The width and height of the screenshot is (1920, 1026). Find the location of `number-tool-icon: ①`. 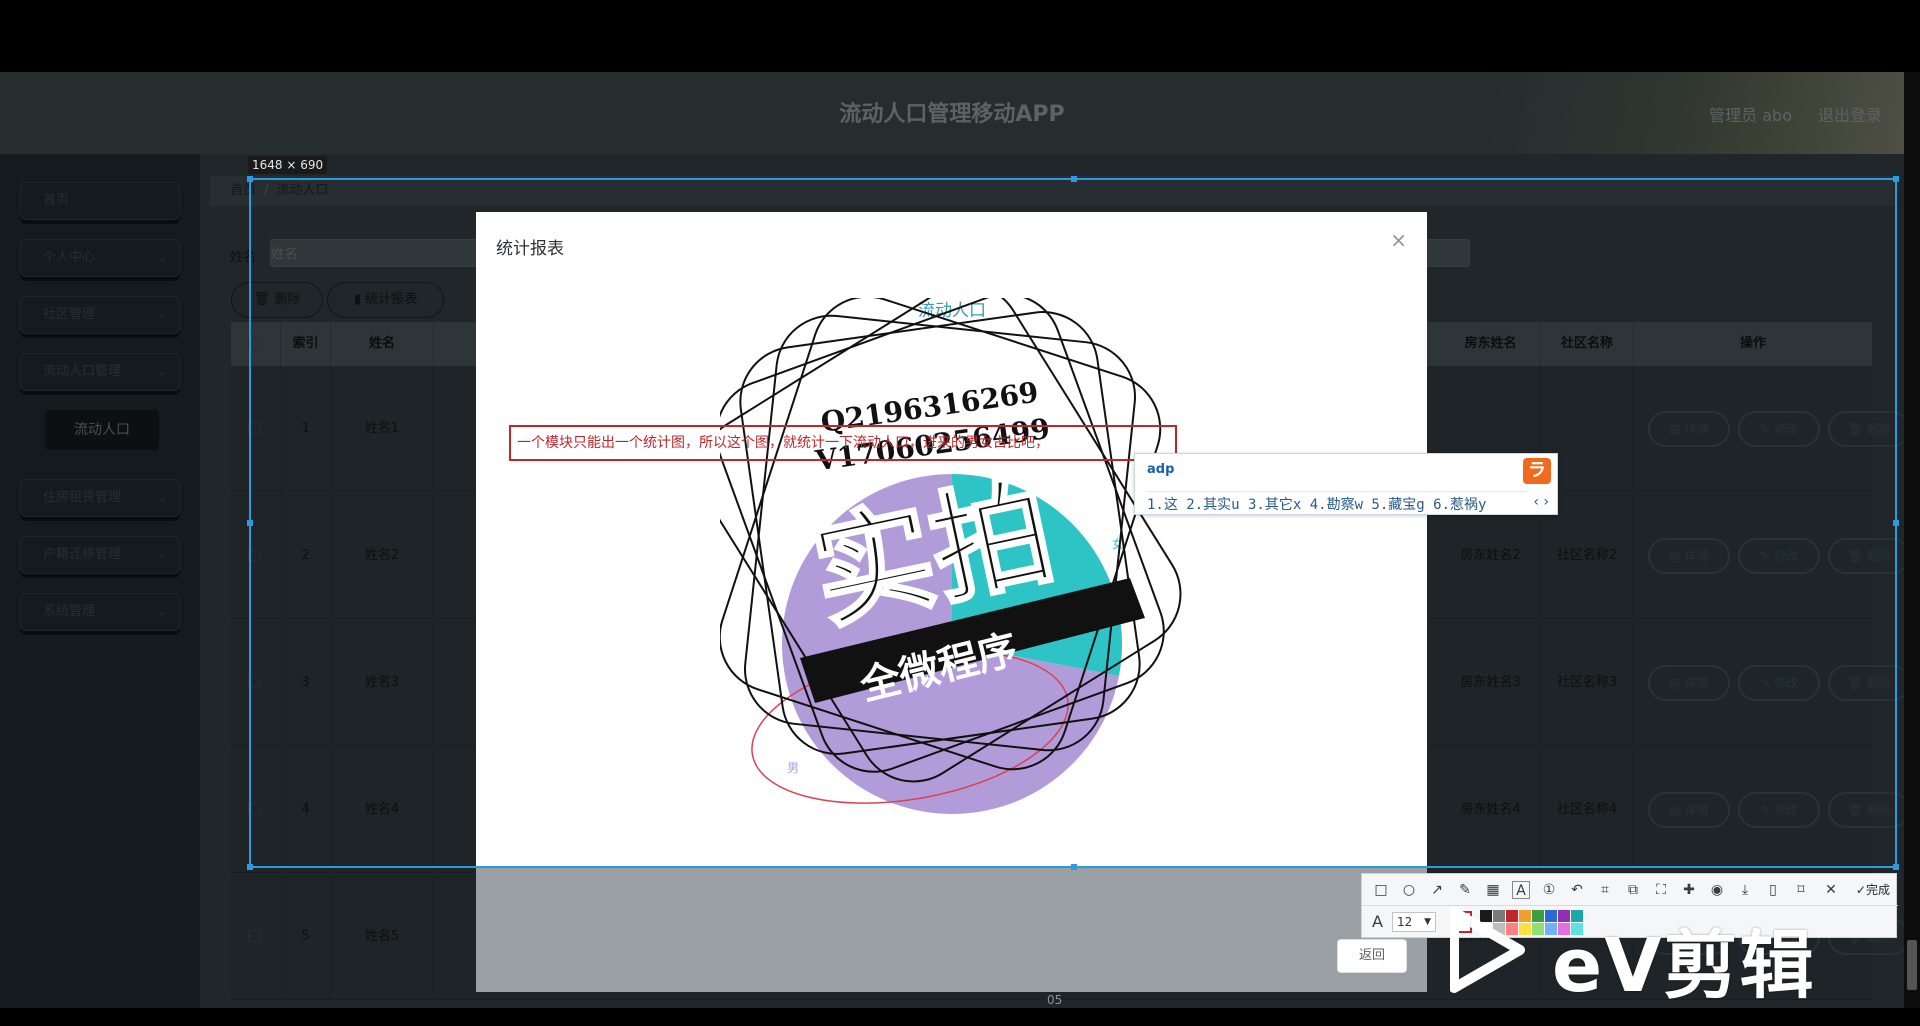

number-tool-icon: ① is located at coordinates (1549, 890).